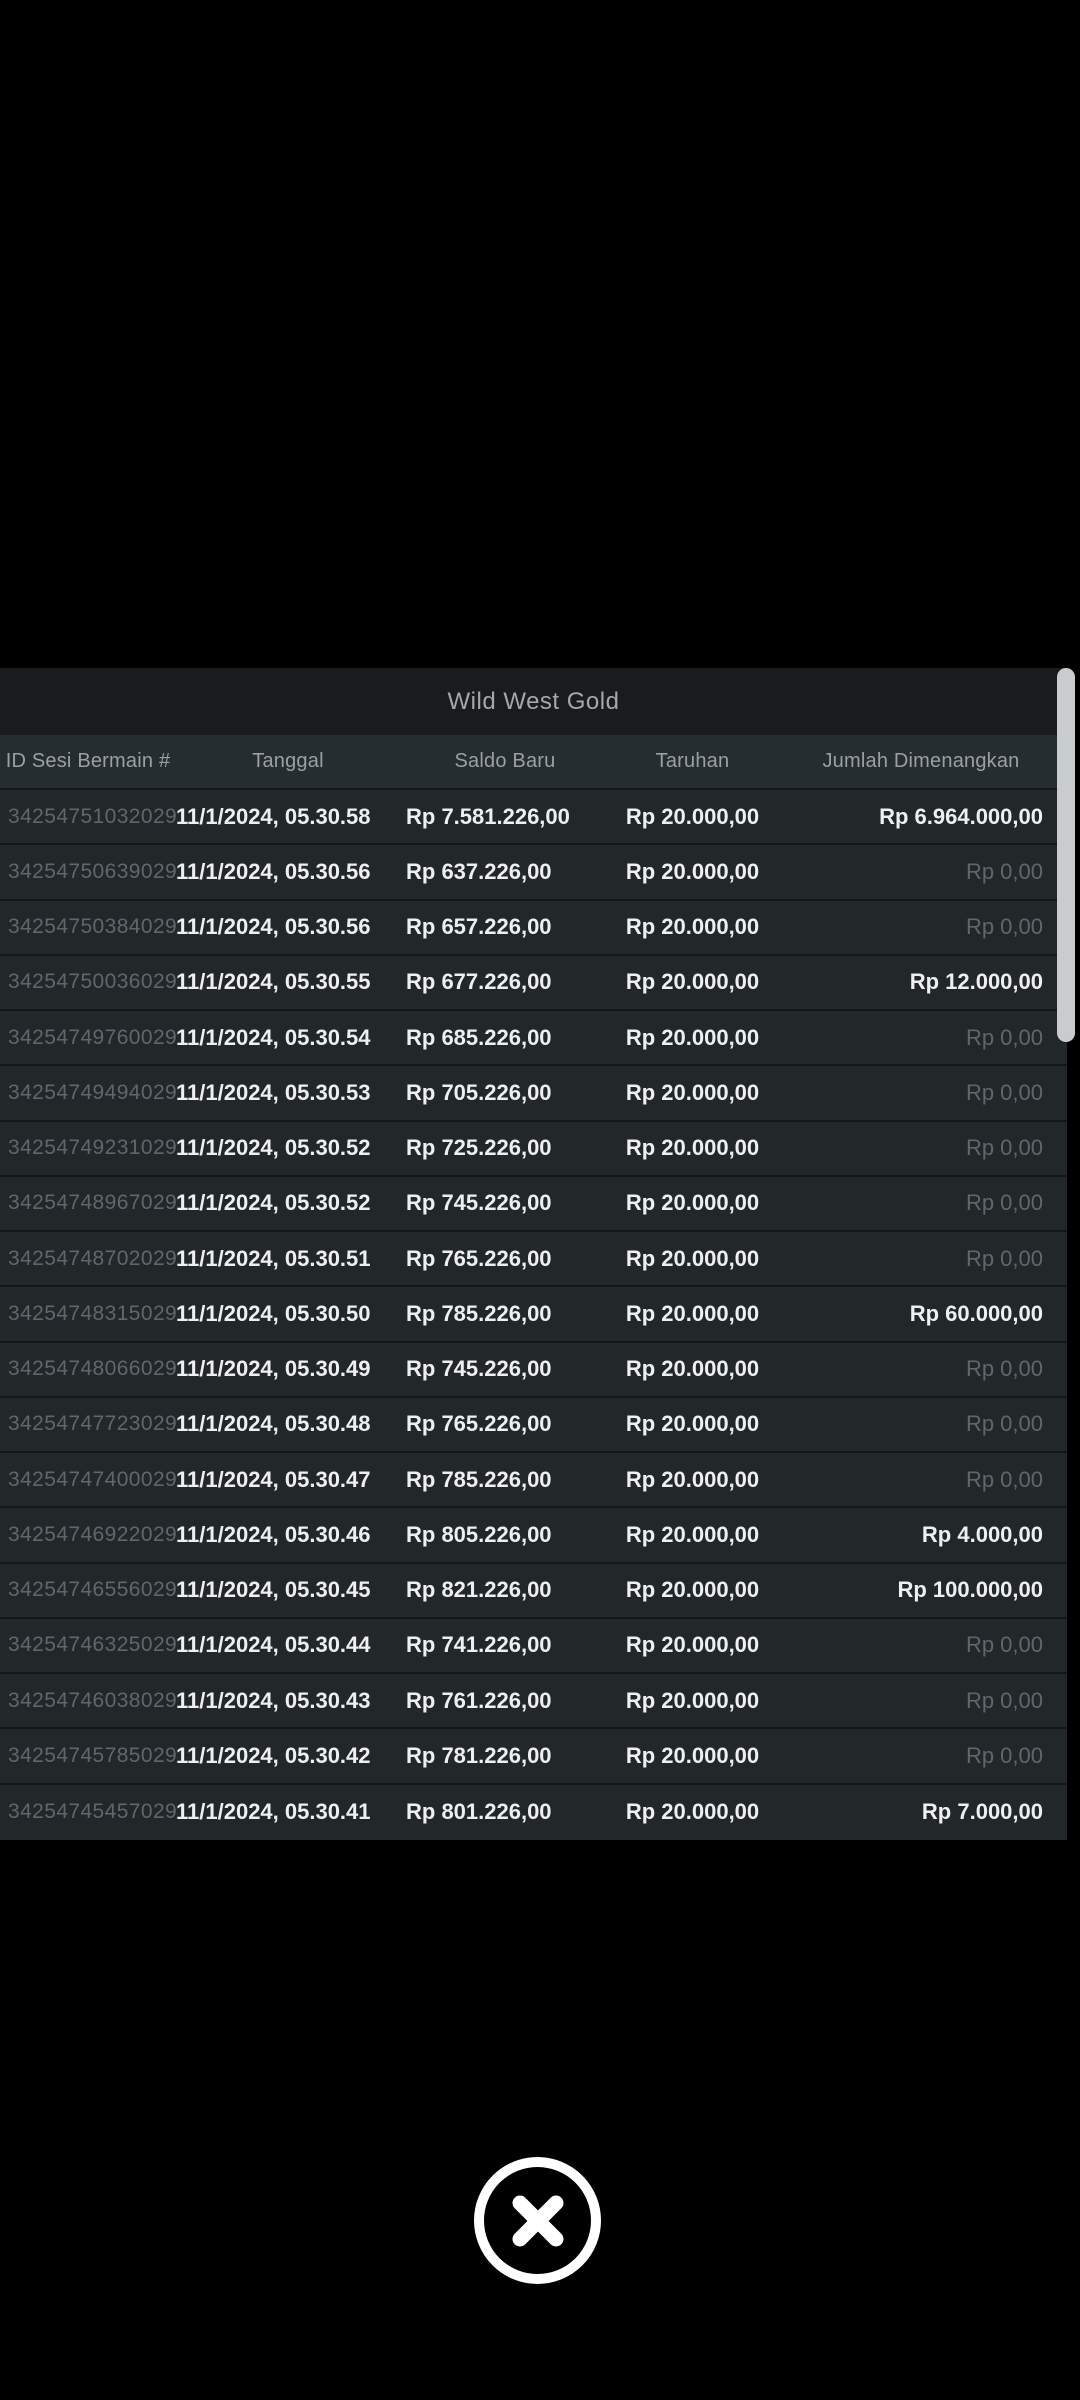 This screenshot has width=1080, height=2400. I want to click on cell-date: 11/1/2024, 05.30.45, so click(273, 1590).